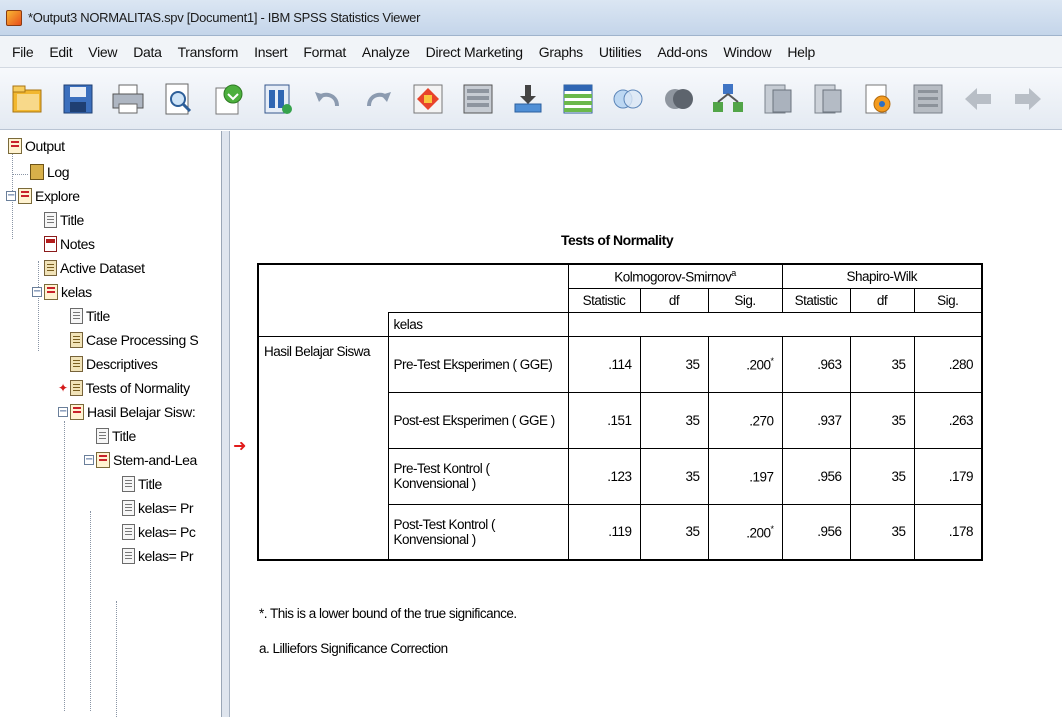 The height and width of the screenshot is (717, 1062). Describe the element at coordinates (50, 172) in the screenshot. I see `tree-node-log: Log` at that location.